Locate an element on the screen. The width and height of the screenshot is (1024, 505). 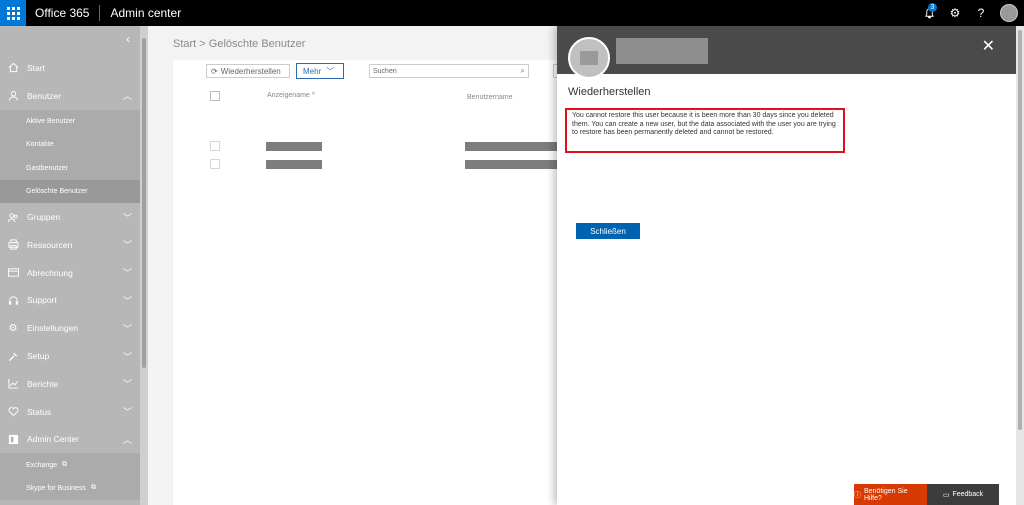
sidebar-subitem-aktive-benutzer: Aktive Benutzer is located at coordinates (70, 121).